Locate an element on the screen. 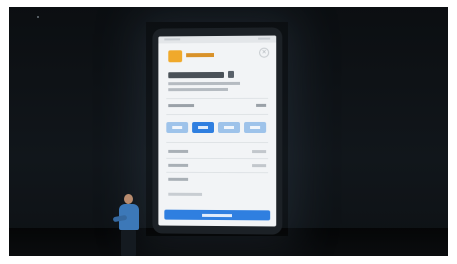 This screenshot has height=264, width=457. primary-action-button is located at coordinates (217, 215).